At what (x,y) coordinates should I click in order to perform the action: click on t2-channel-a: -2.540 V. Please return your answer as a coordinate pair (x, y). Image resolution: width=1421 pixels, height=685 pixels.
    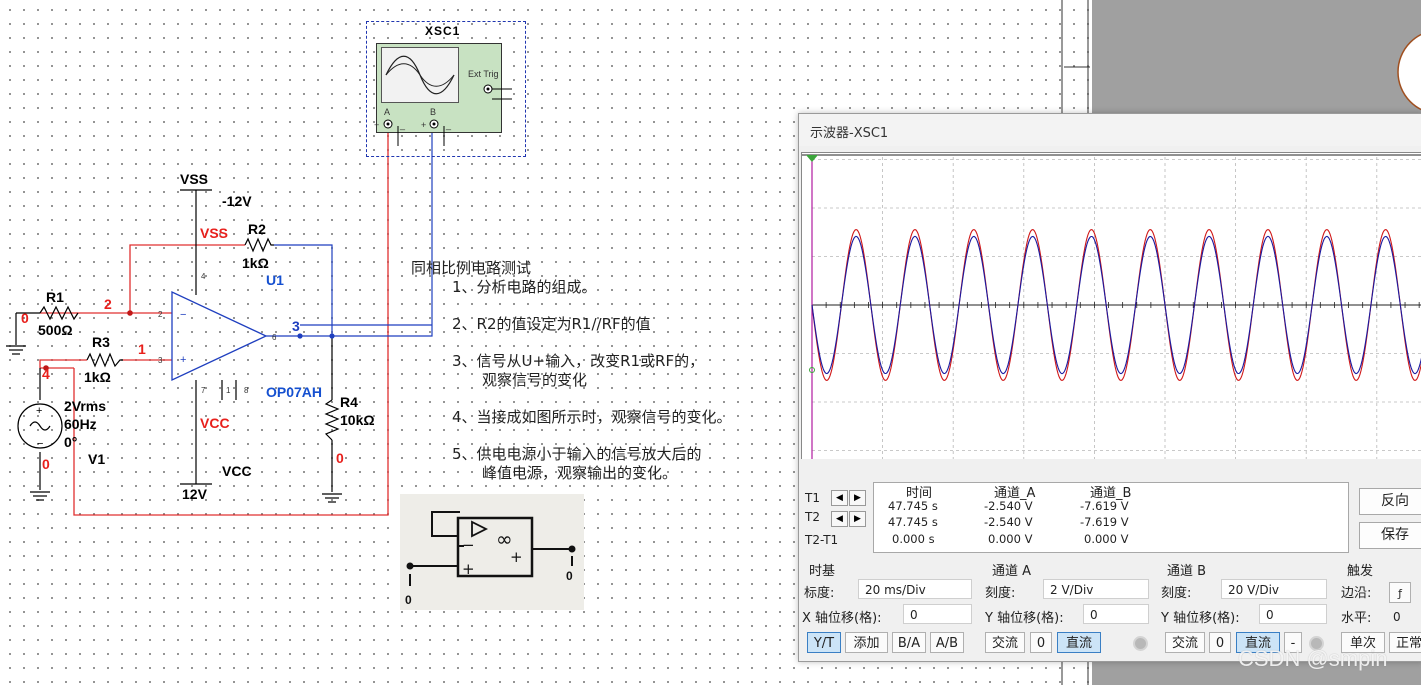
    Looking at the image, I should click on (1008, 522).